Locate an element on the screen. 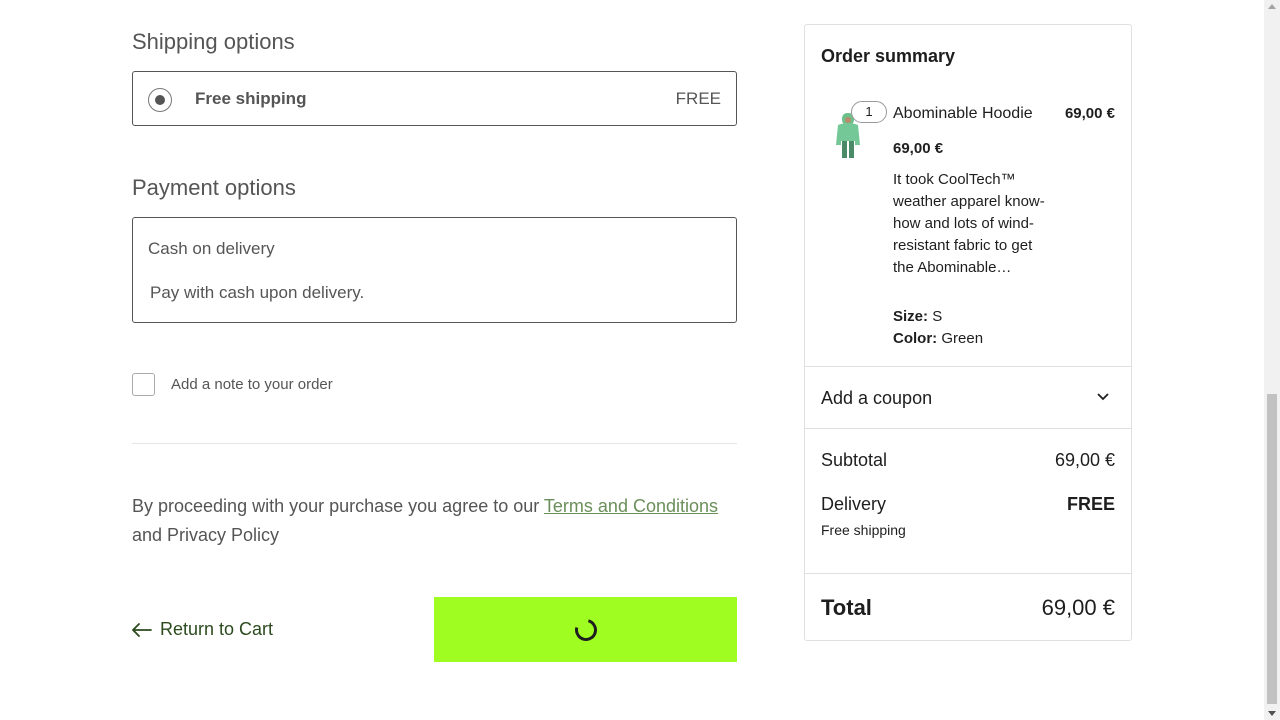 The width and height of the screenshot is (1280, 720). item-color-label: Color: is located at coordinates (915, 338).